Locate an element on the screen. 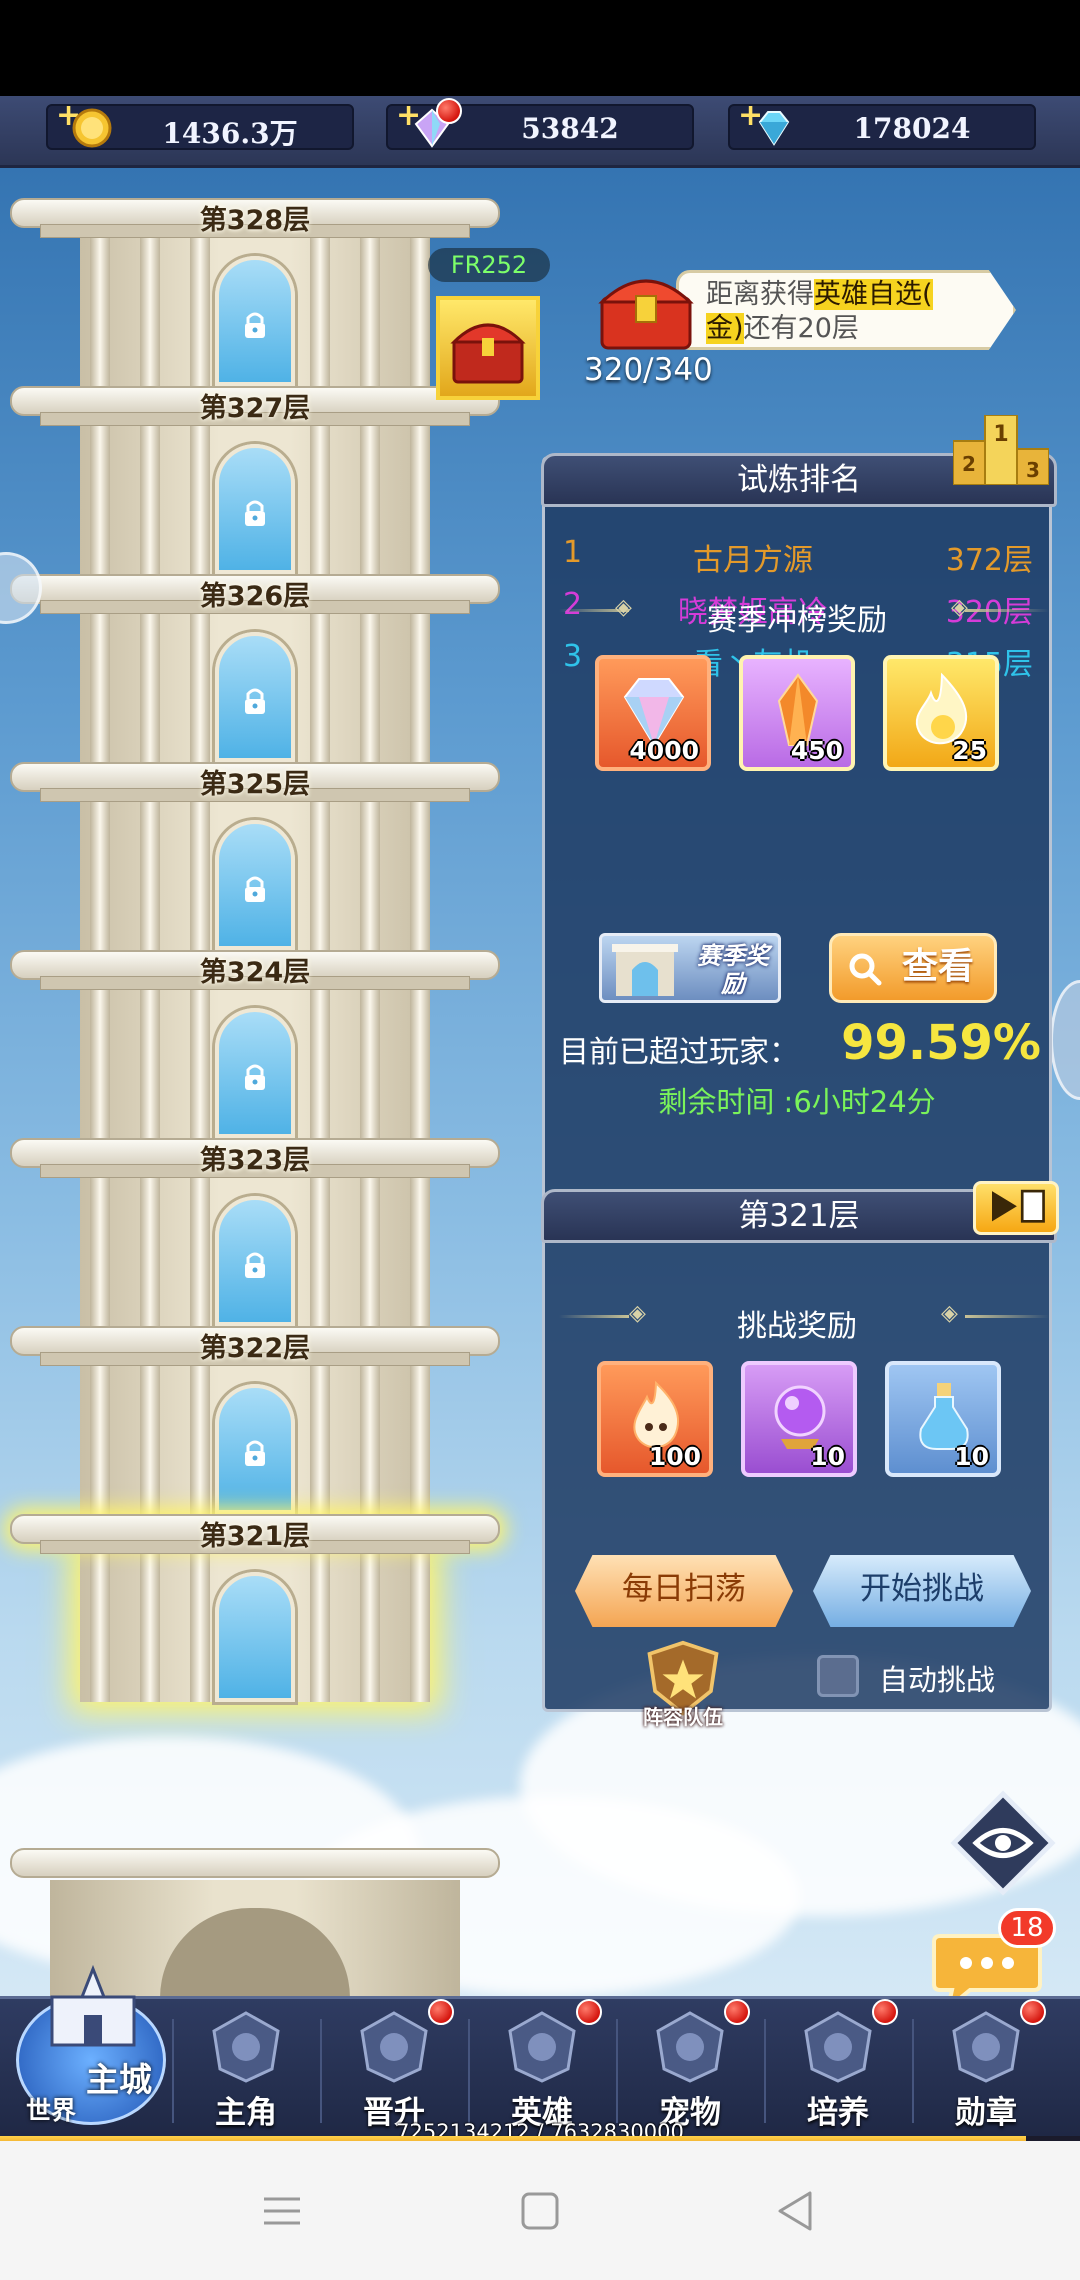 This screenshot has height=2280, width=1080. progress-reward-note: 距离获得英雄自选( 金)还有20层 is located at coordinates (806, 307).